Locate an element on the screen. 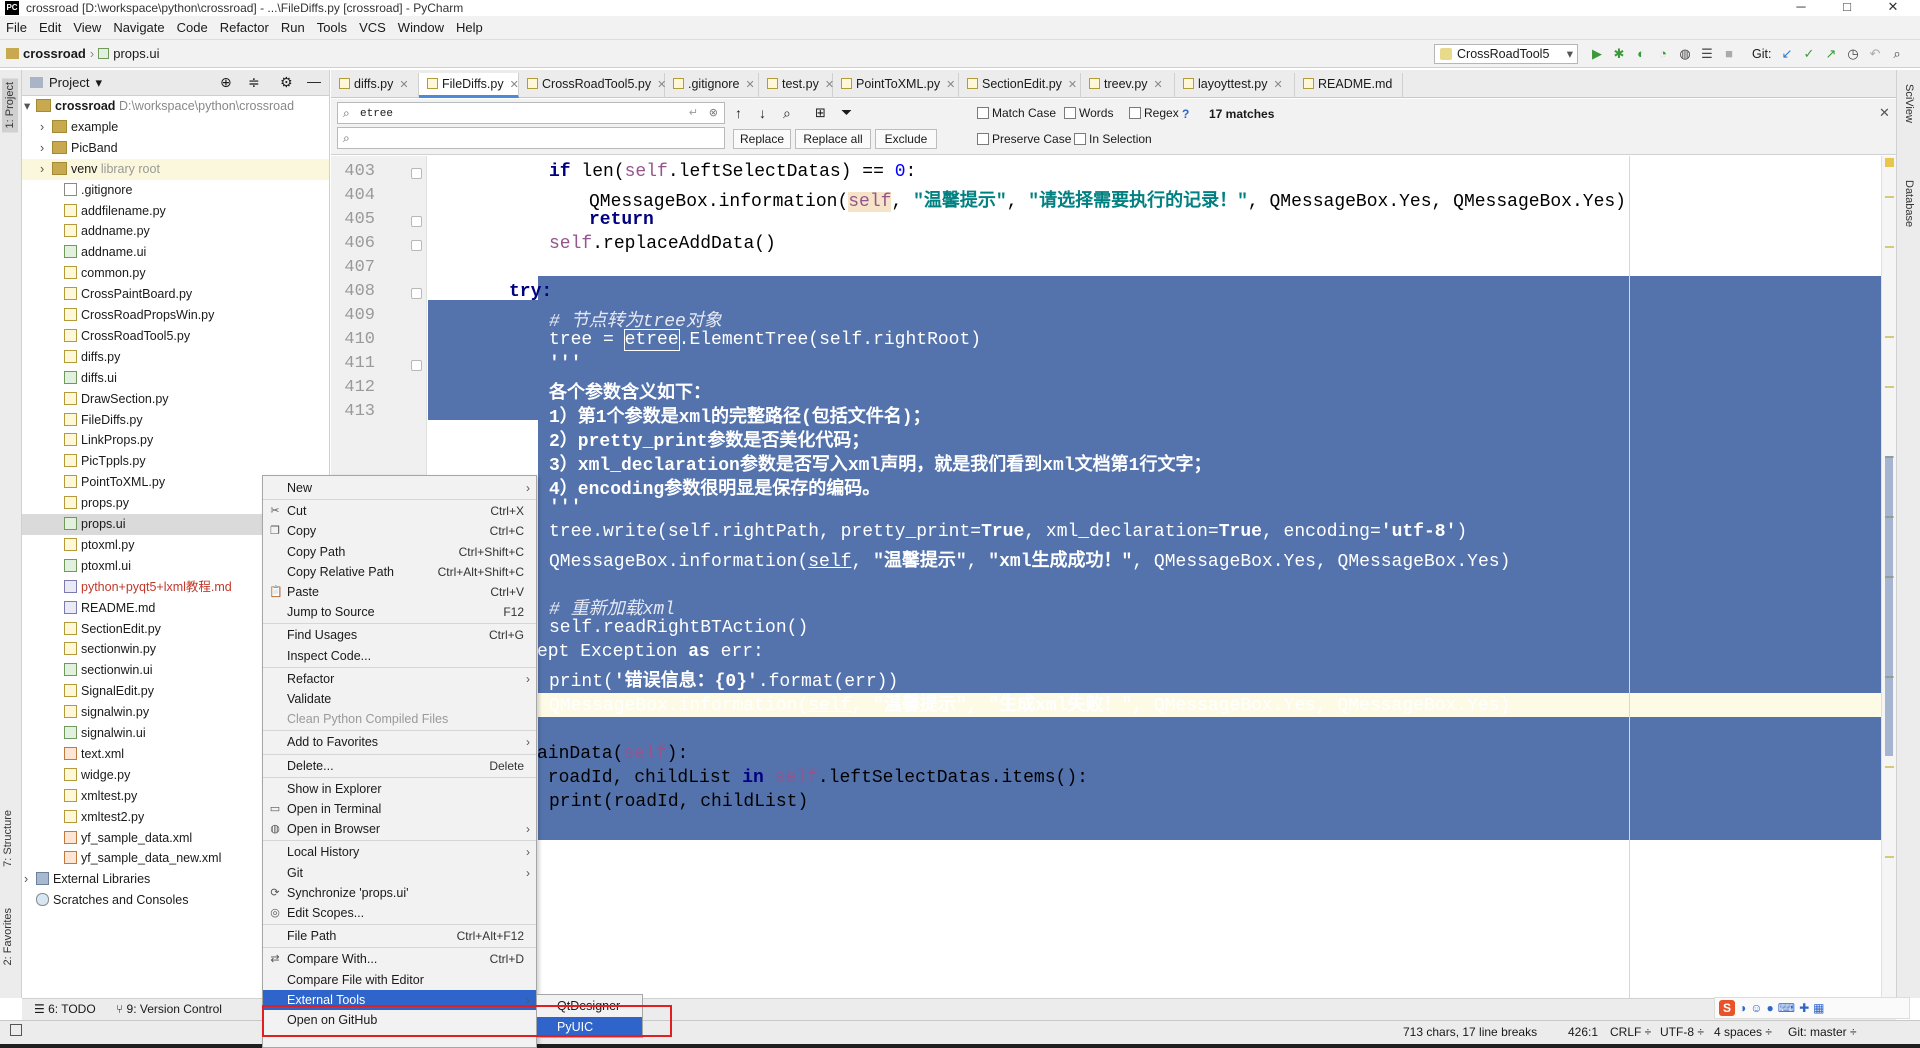 The height and width of the screenshot is (1048, 1920). match-case-checkbox: Match Case is located at coordinates (1016, 113).